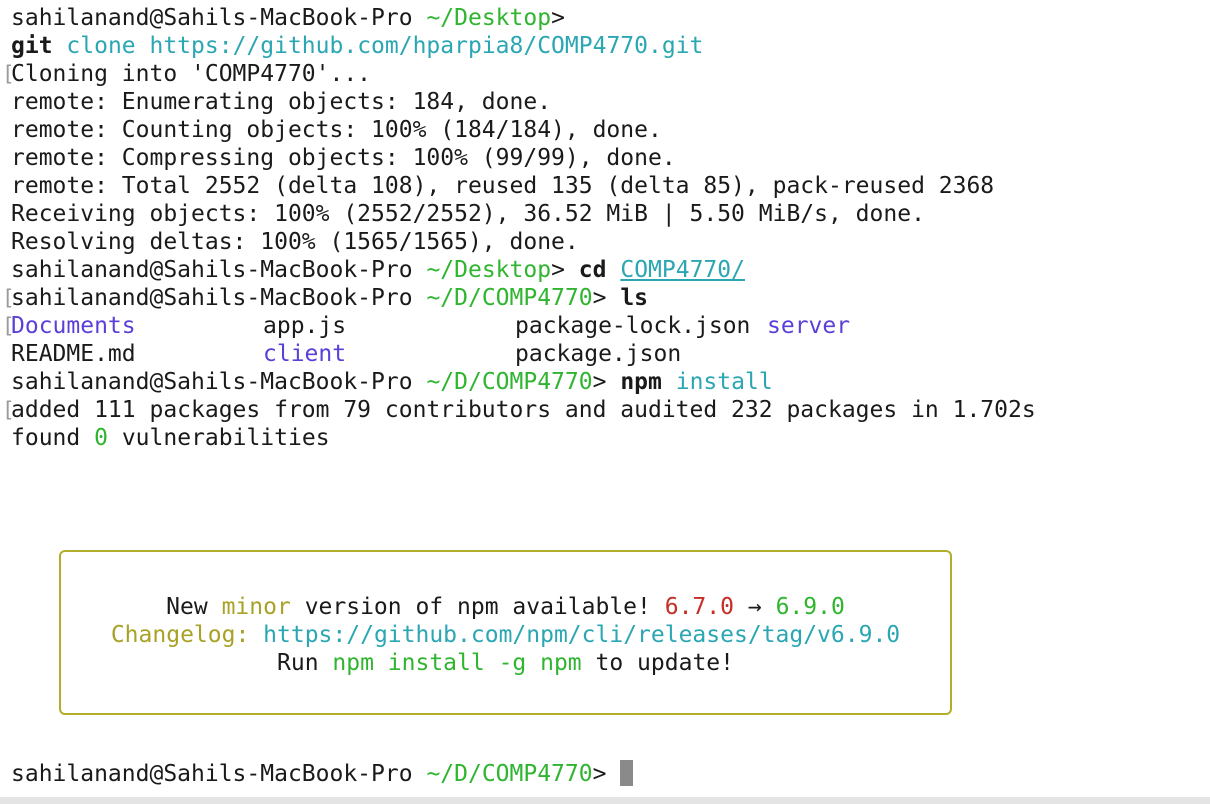 The image size is (1210, 804). What do you see at coordinates (457, 663) in the screenshot?
I see `update-command: npm install -g npm` at bounding box center [457, 663].